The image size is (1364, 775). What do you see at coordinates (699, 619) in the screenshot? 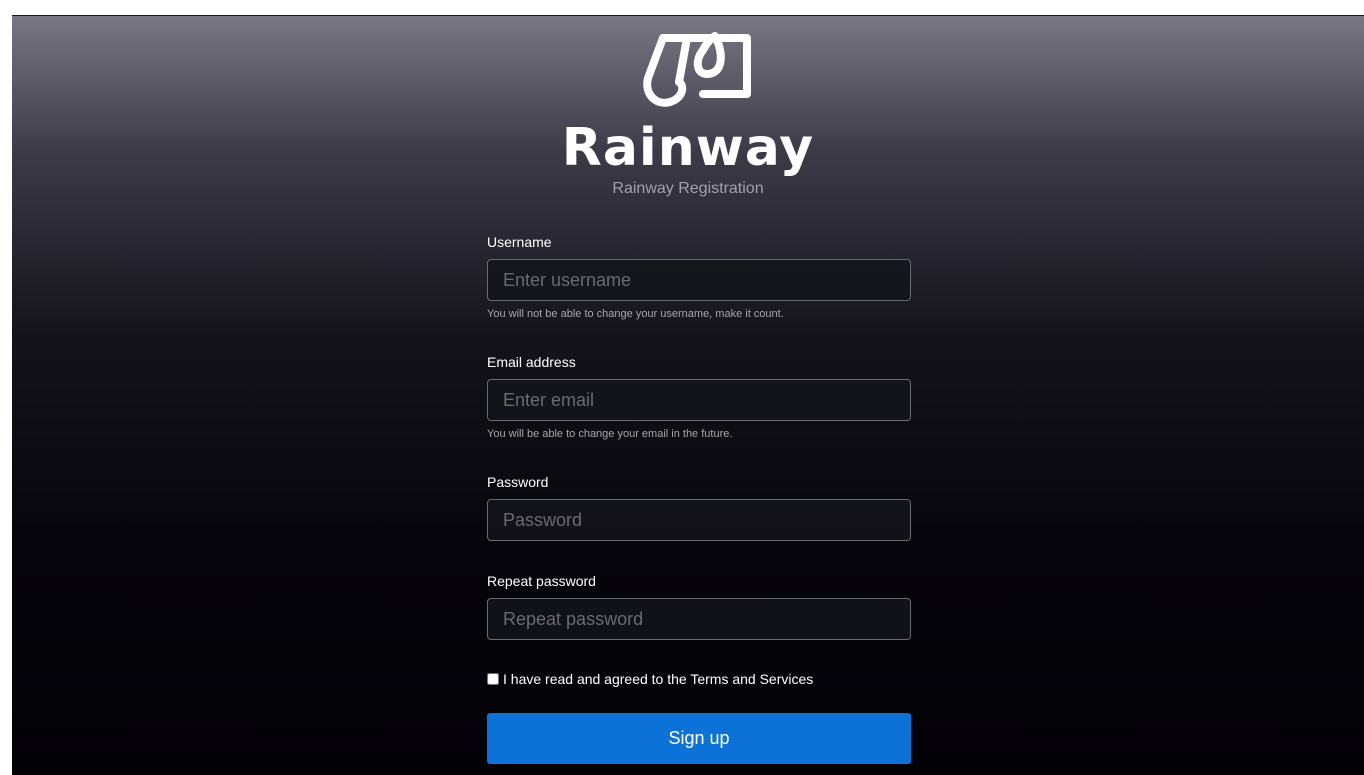
I see `repeat-password-input` at bounding box center [699, 619].